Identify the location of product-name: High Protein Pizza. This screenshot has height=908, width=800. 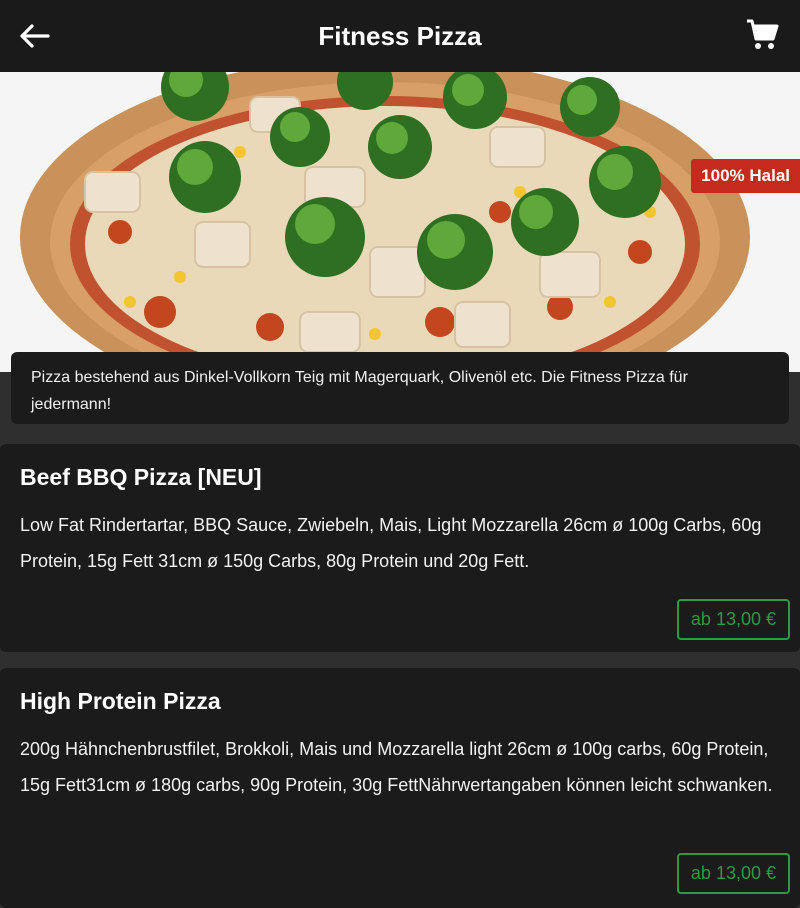
(120, 701).